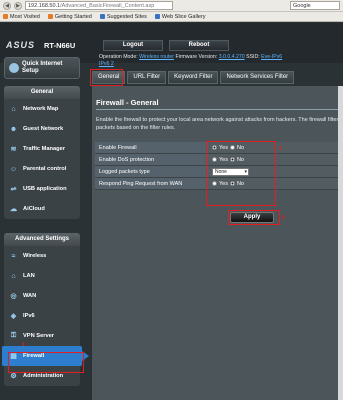  What do you see at coordinates (151, 159) in the screenshot?
I see `setting-label: Enable DoS protection` at bounding box center [151, 159].